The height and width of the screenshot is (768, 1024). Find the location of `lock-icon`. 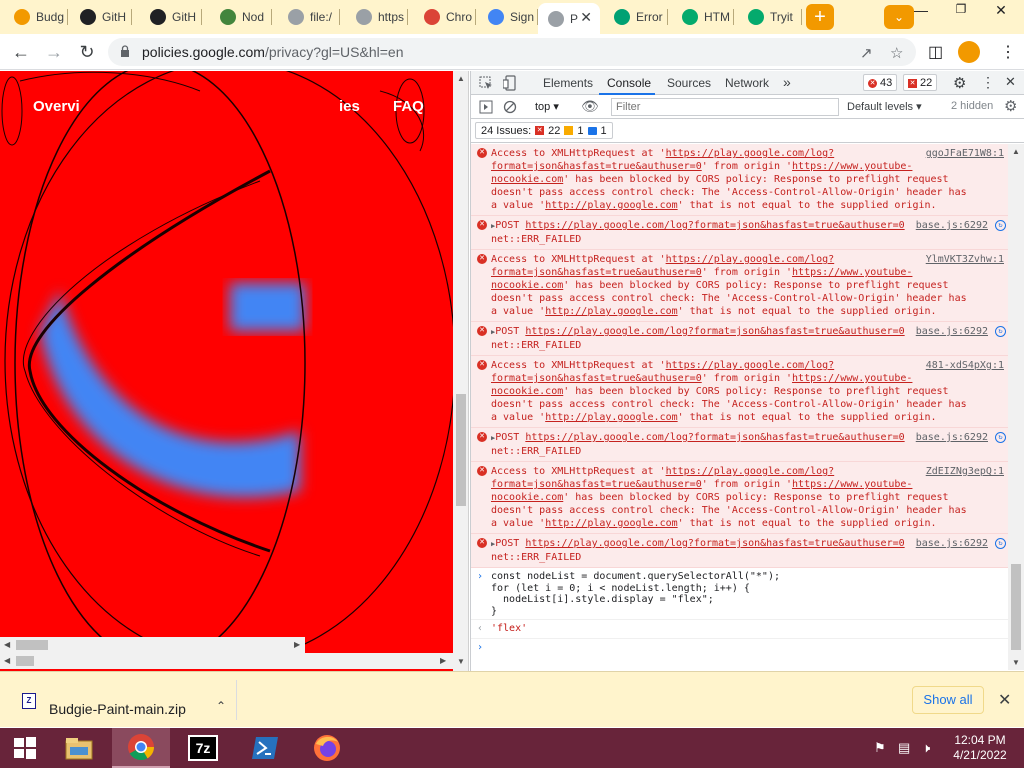

lock-icon is located at coordinates (125, 51).